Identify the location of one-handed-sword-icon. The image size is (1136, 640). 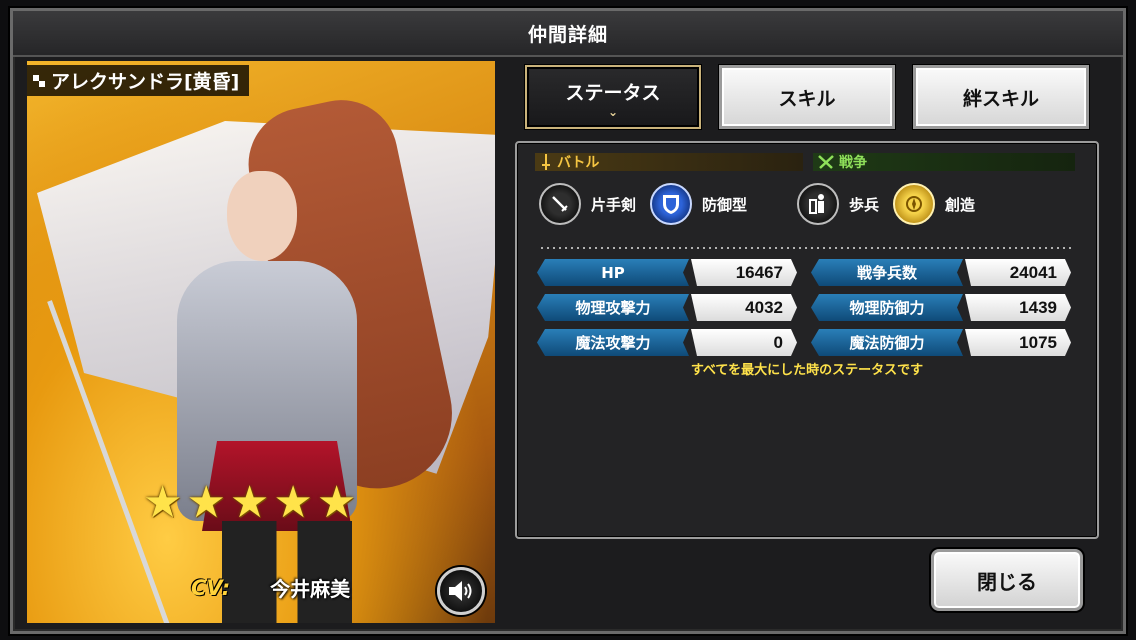
(560, 204).